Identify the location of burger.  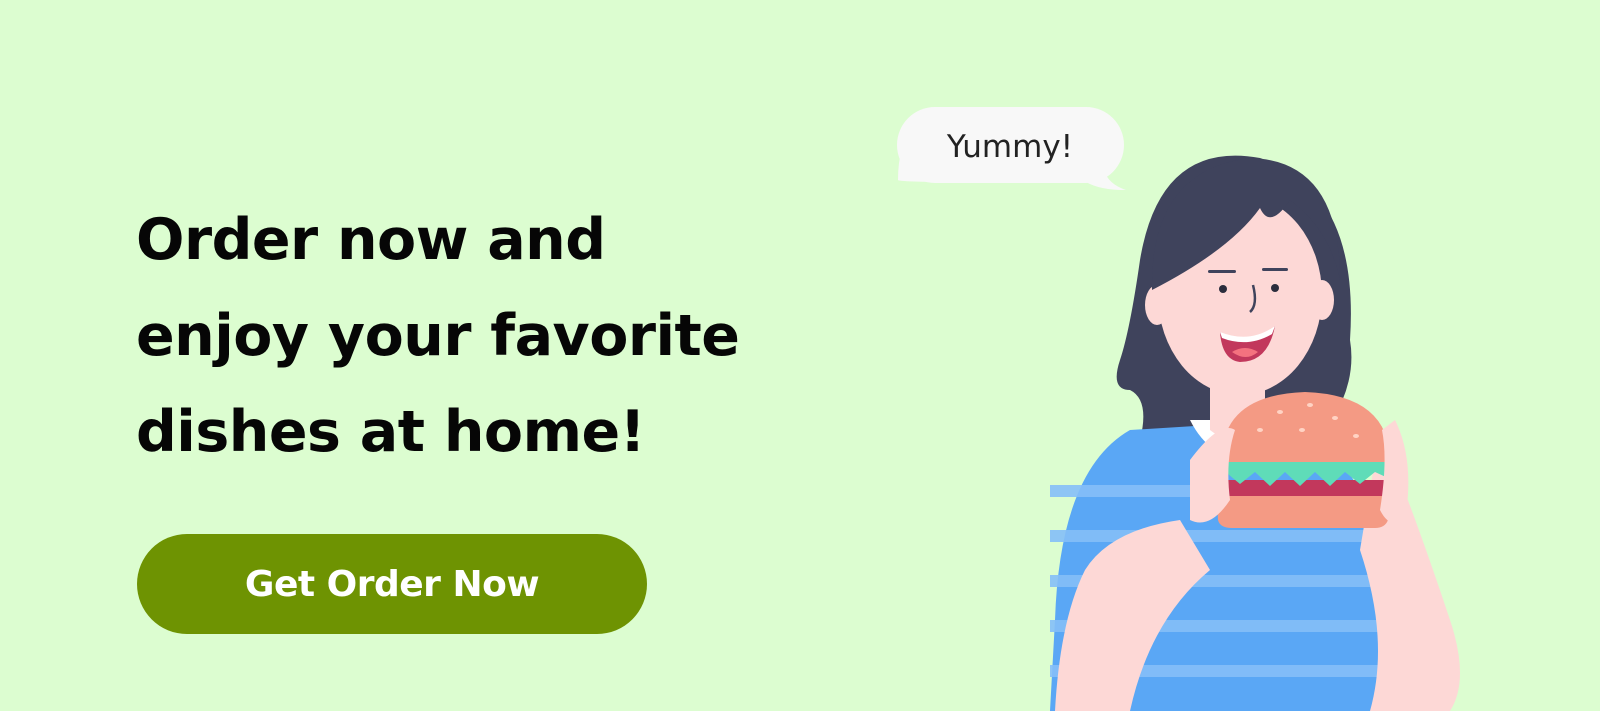
(1303, 460).